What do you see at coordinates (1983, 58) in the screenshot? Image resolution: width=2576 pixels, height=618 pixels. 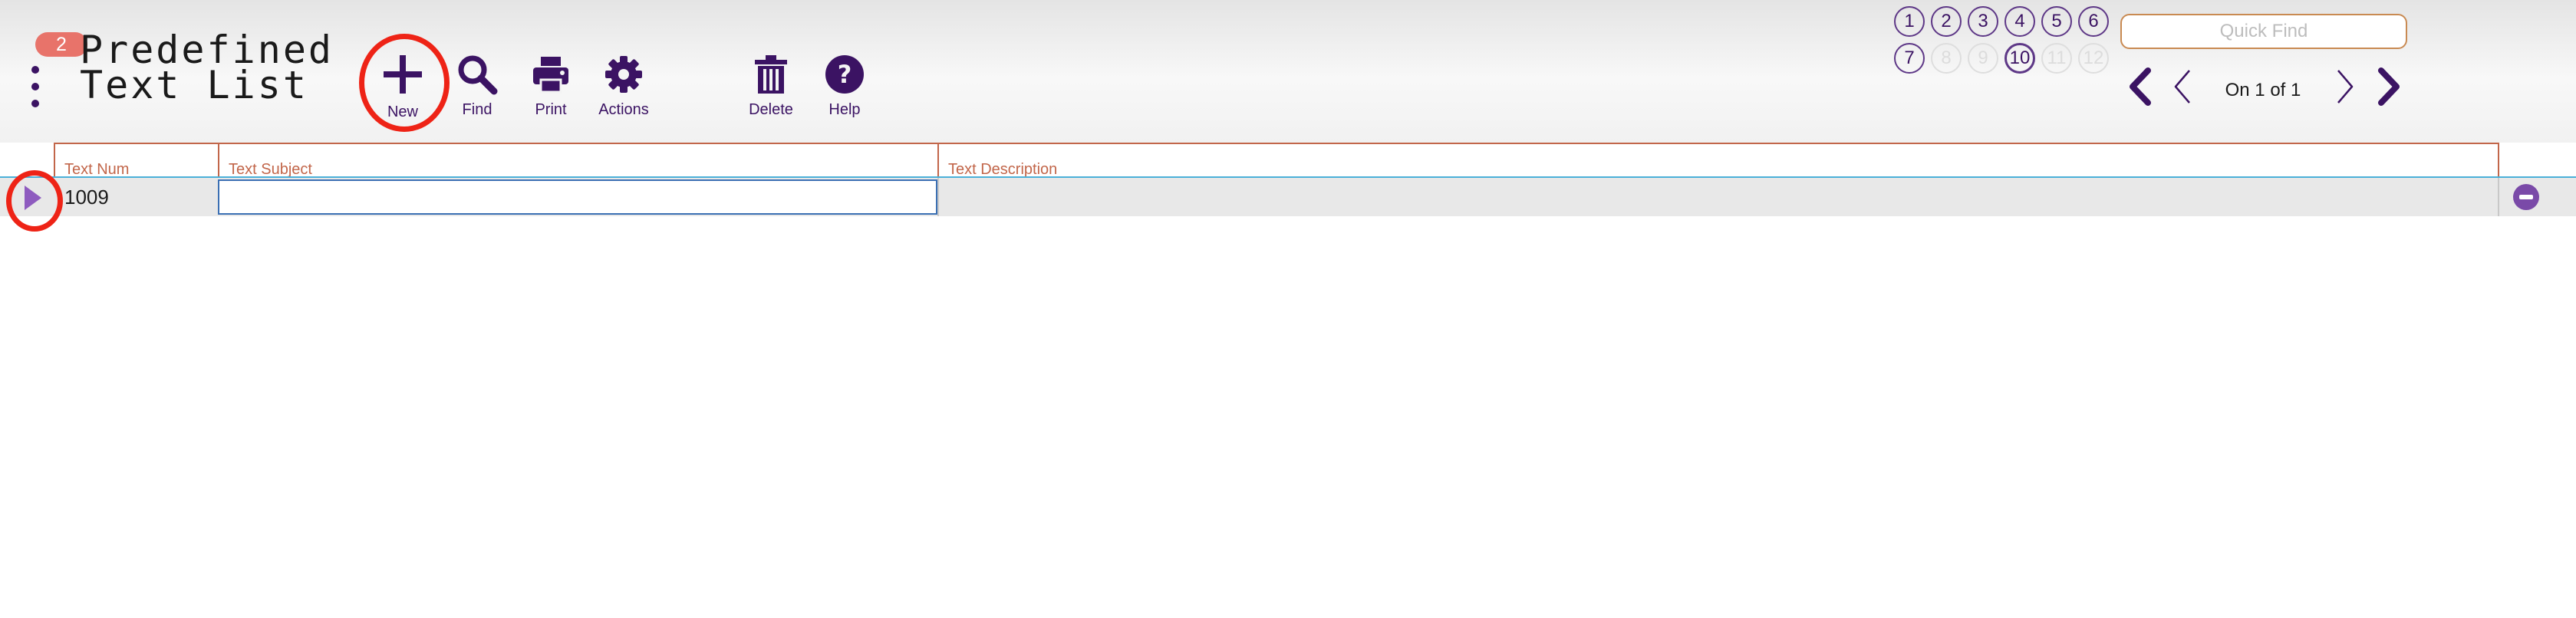 I see `page-9-button: 9` at bounding box center [1983, 58].